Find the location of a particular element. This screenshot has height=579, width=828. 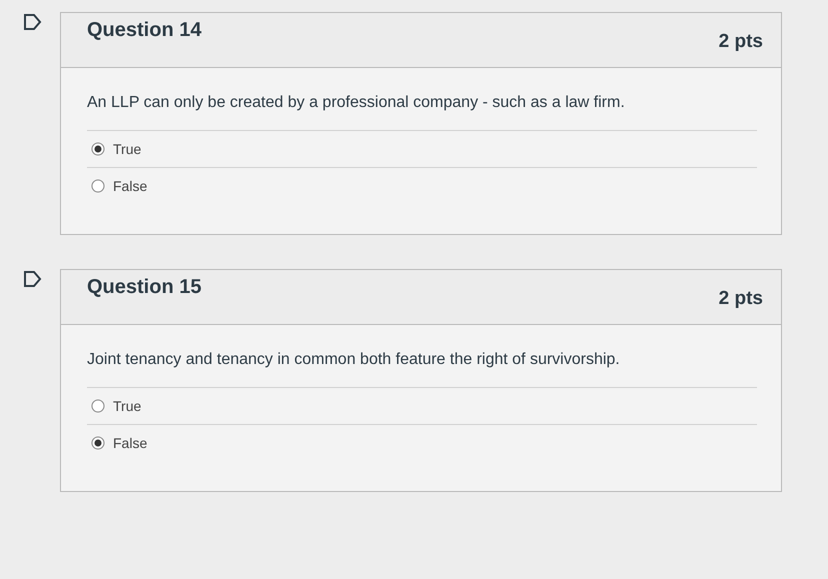

question-text: An LLP can only be created by a professional company - such as a law firm. is located at coordinates (356, 103).